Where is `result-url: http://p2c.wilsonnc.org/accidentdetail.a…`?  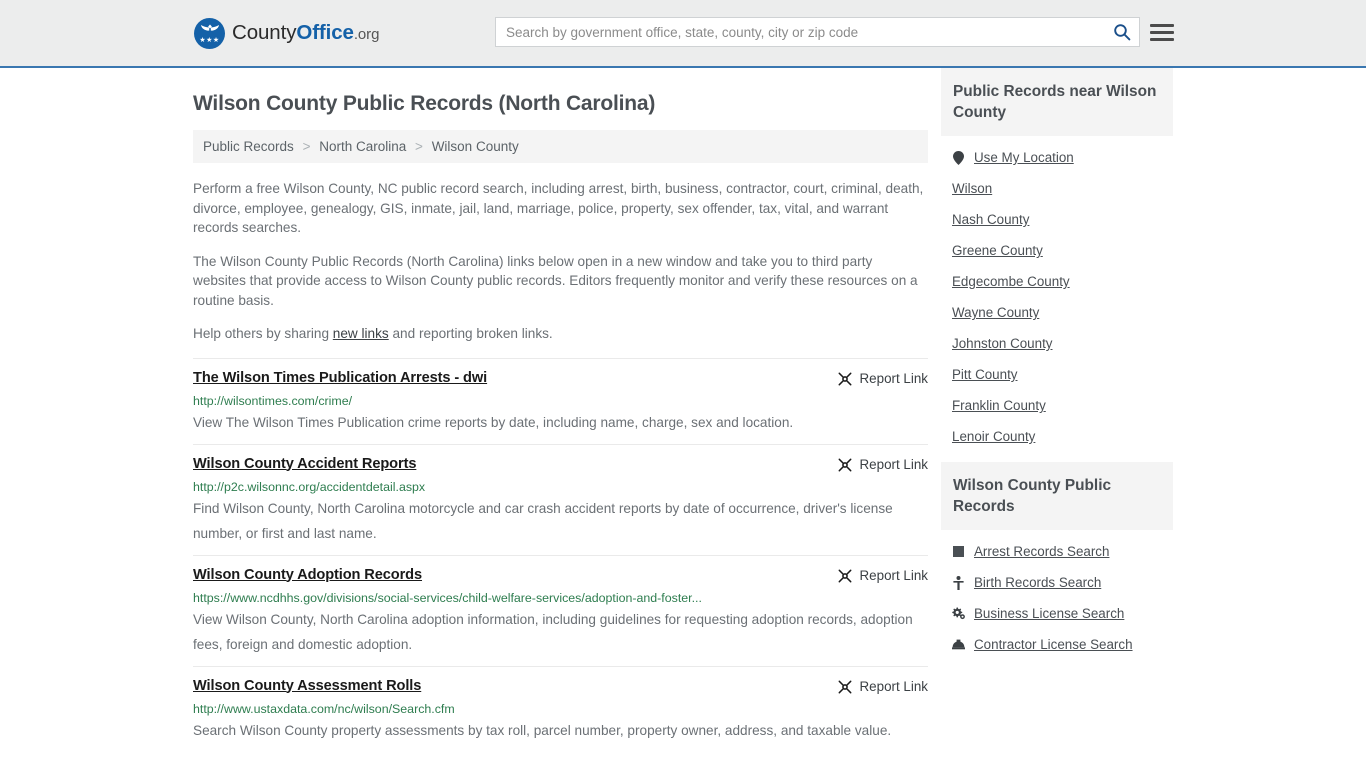
result-url: http://p2c.wilsonnc.org/accidentdetail.a… is located at coordinates (309, 486).